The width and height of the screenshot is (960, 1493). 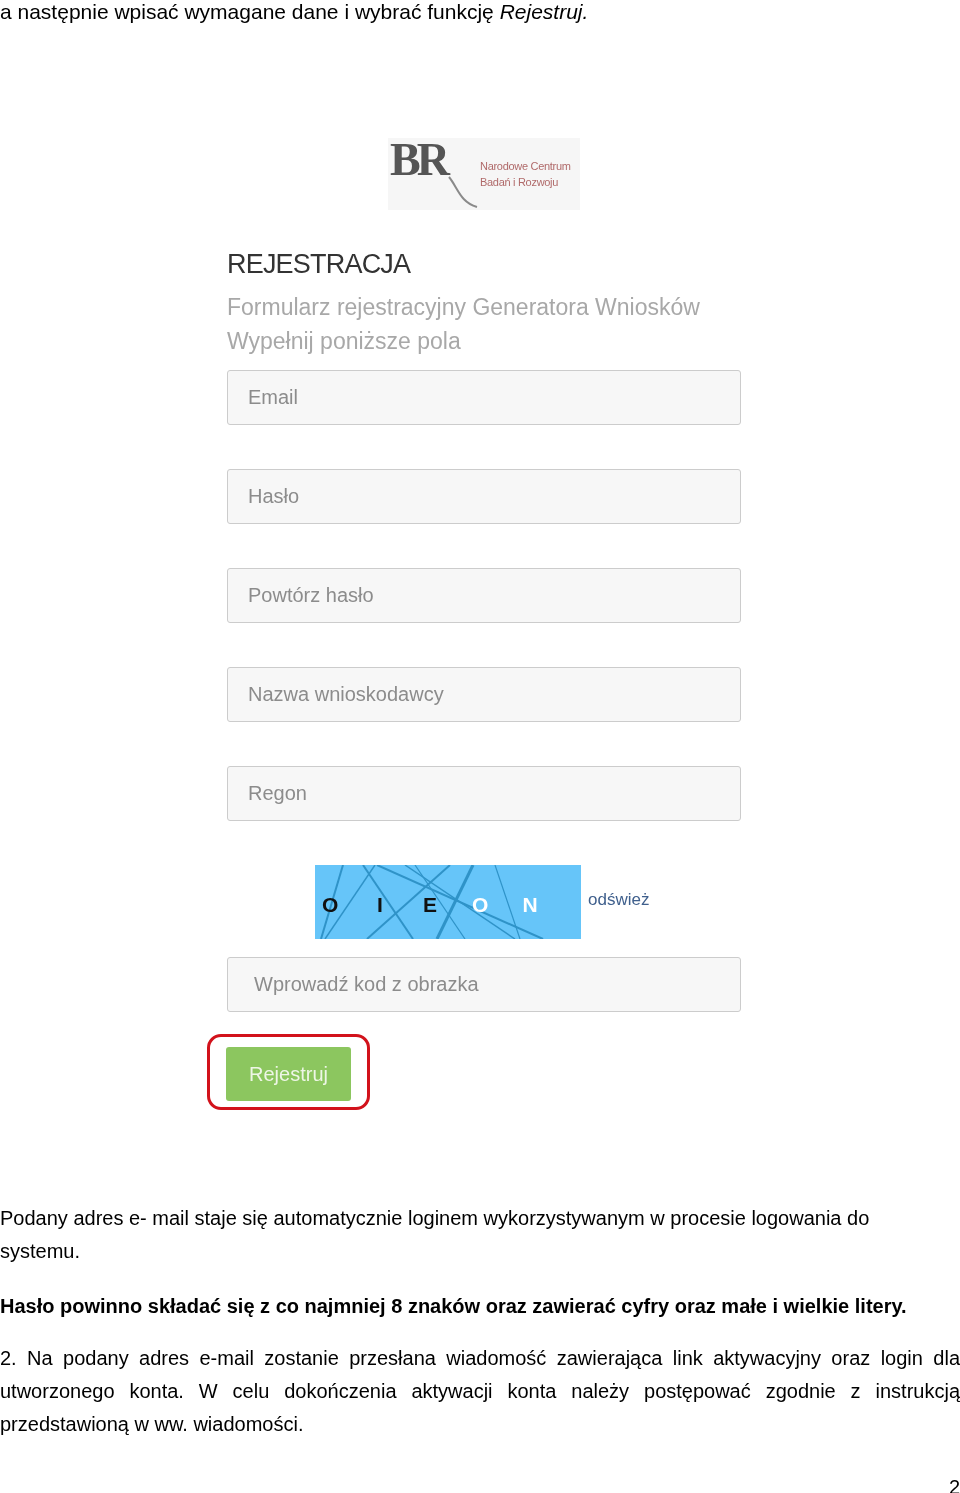 I want to click on input-field: Powtórz hasło, so click(x=484, y=595).